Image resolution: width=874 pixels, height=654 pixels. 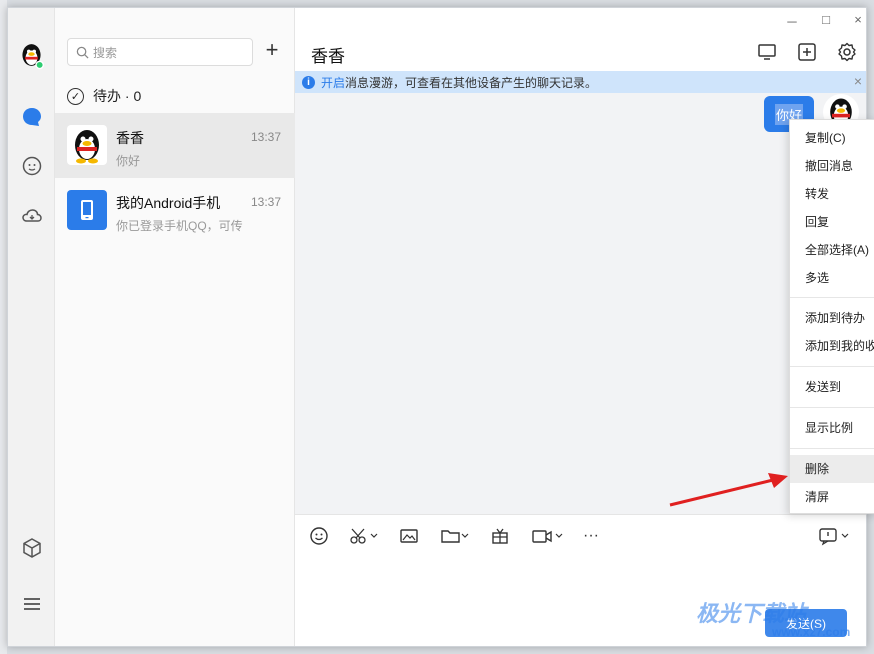 What do you see at coordinates (832, 194) in the screenshot?
I see `menu-item-forward: 转发` at bounding box center [832, 194].